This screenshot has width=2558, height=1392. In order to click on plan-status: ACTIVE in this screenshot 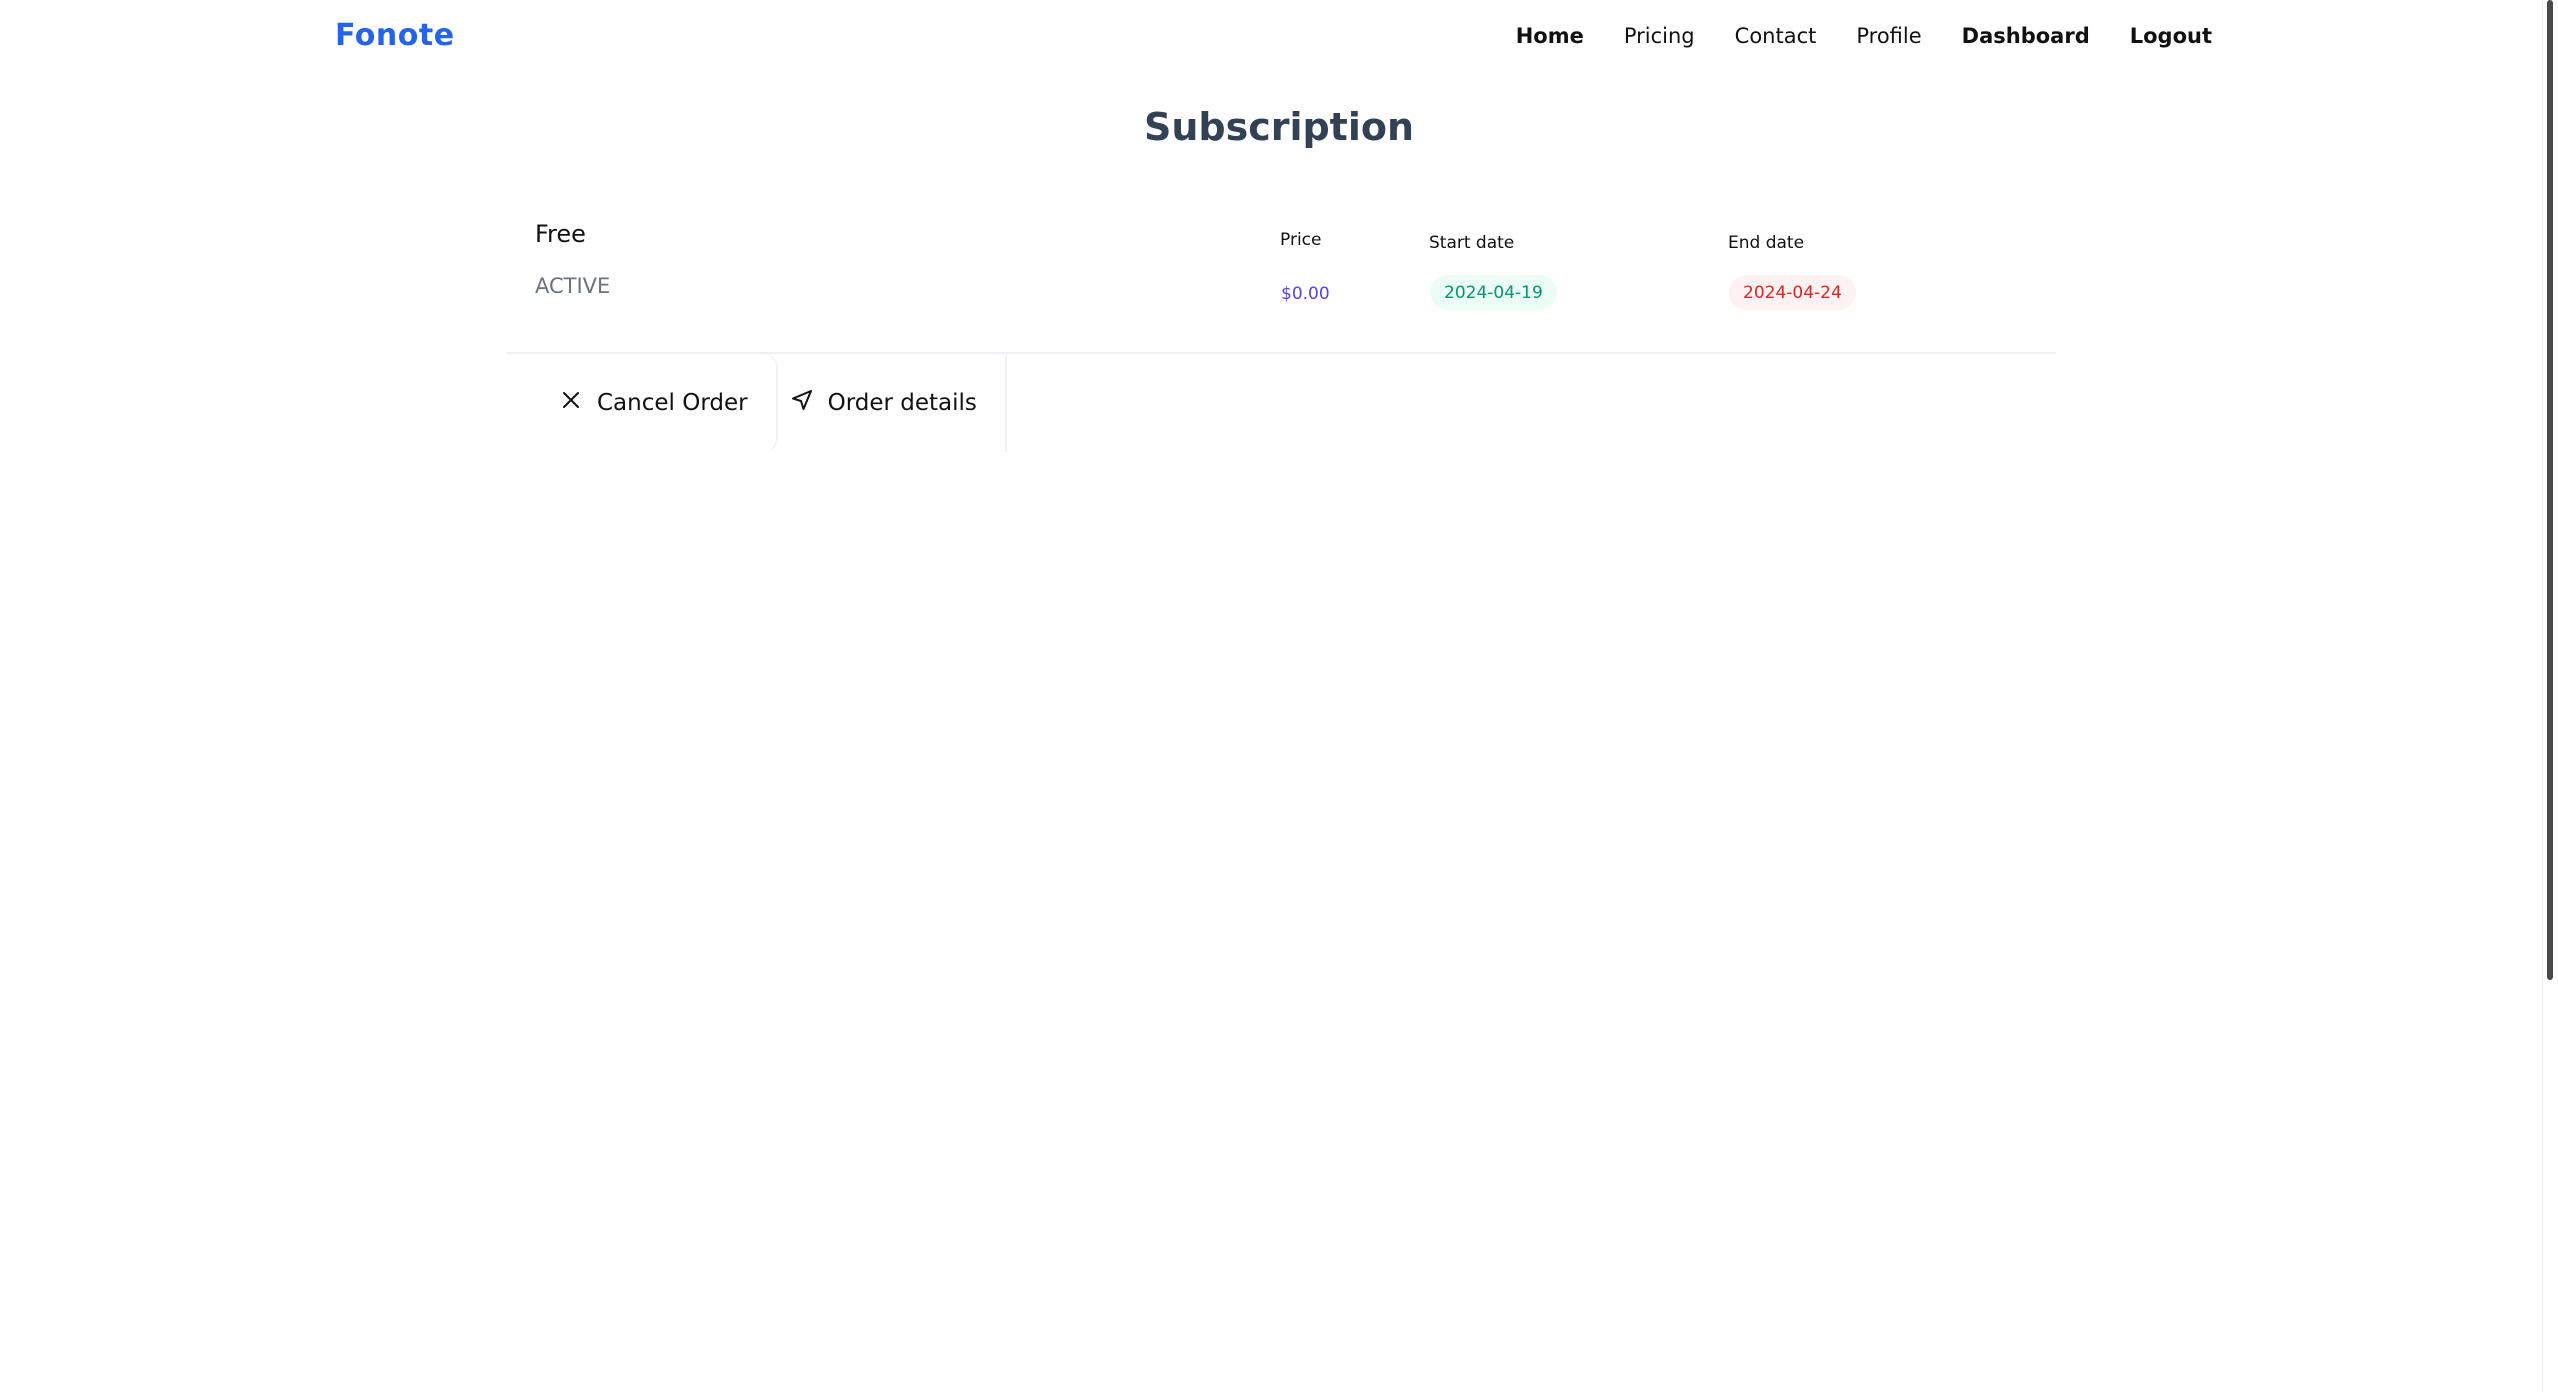, I will do `click(573, 286)`.